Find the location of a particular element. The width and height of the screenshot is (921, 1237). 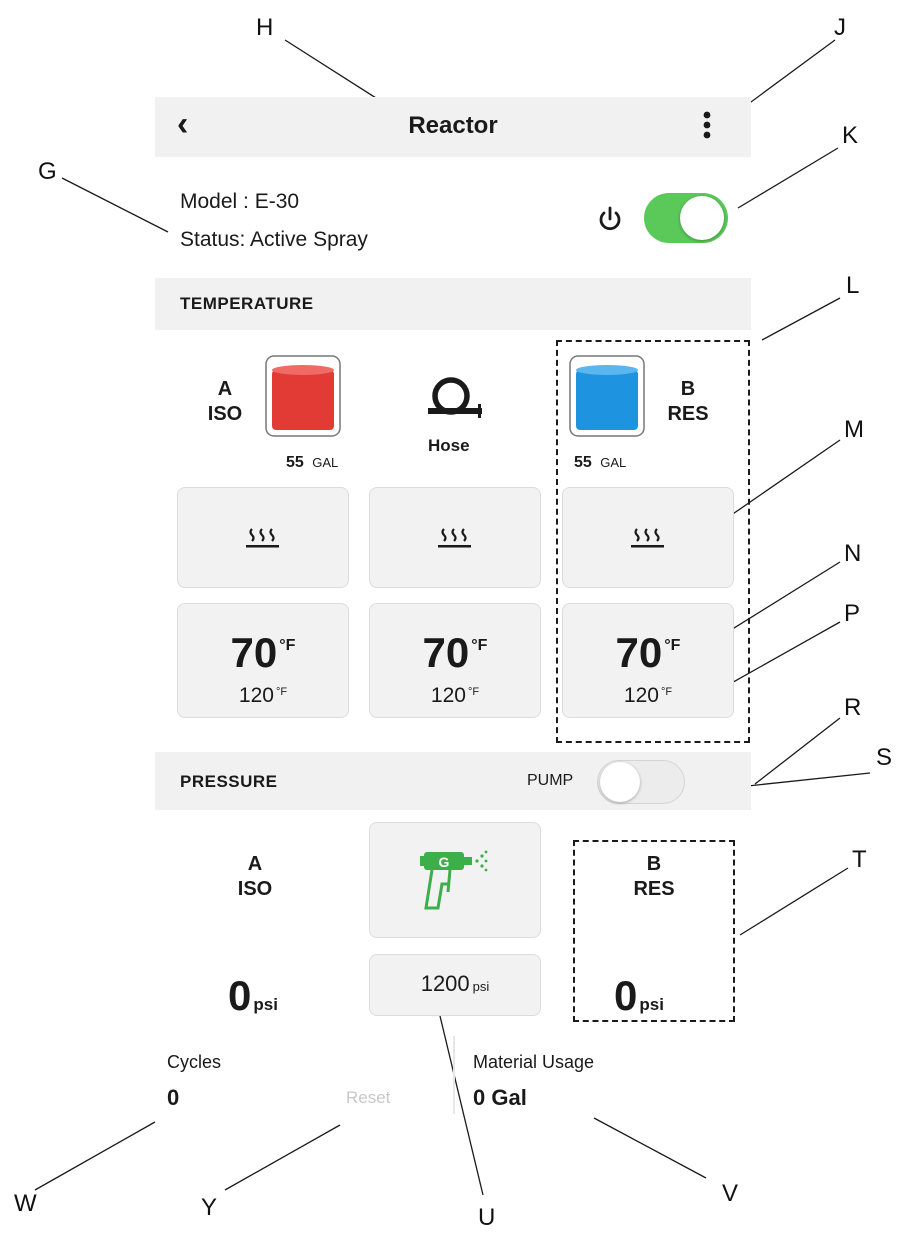

drum-a-capacity: 55 GAL is located at coordinates (312, 463).